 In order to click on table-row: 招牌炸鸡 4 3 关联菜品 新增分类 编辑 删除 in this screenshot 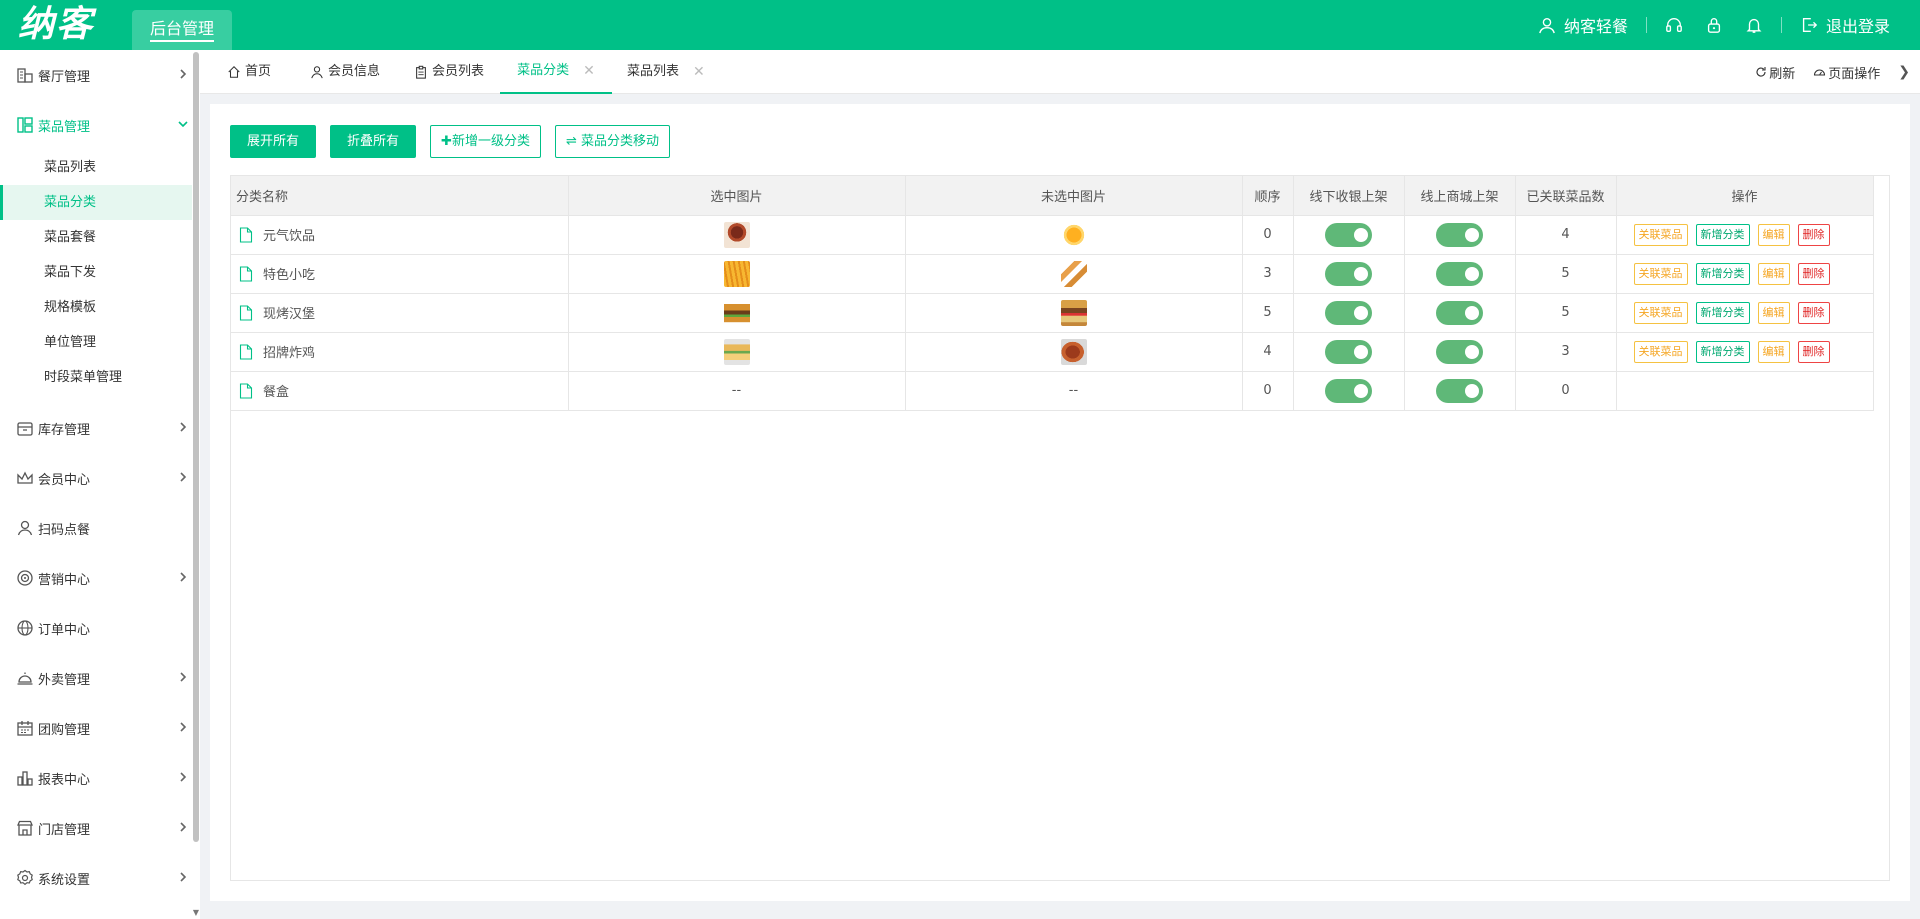, I will do `click(1052, 352)`.